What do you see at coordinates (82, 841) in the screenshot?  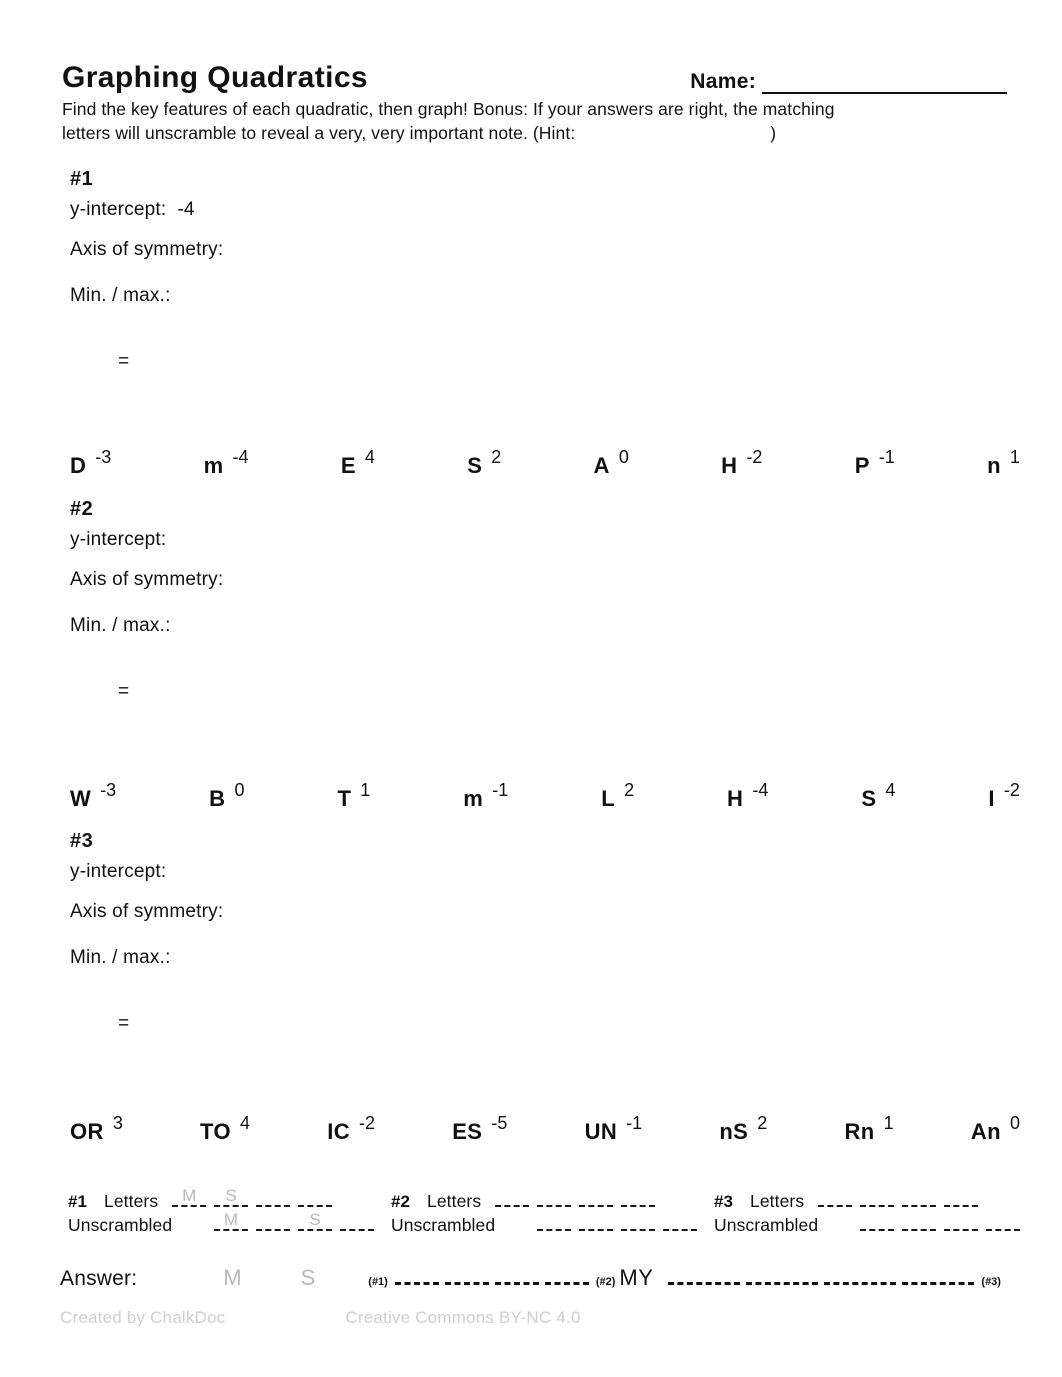 I see `problem-3-number: #3` at bounding box center [82, 841].